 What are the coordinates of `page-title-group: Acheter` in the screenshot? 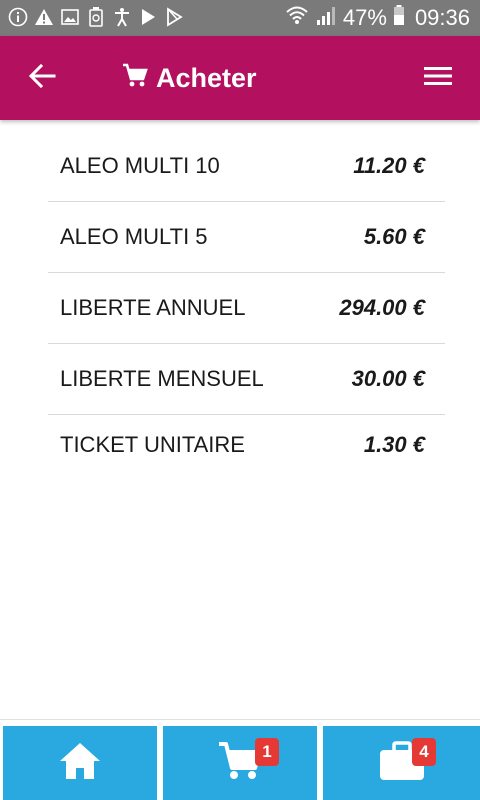 It's located at (189, 78).